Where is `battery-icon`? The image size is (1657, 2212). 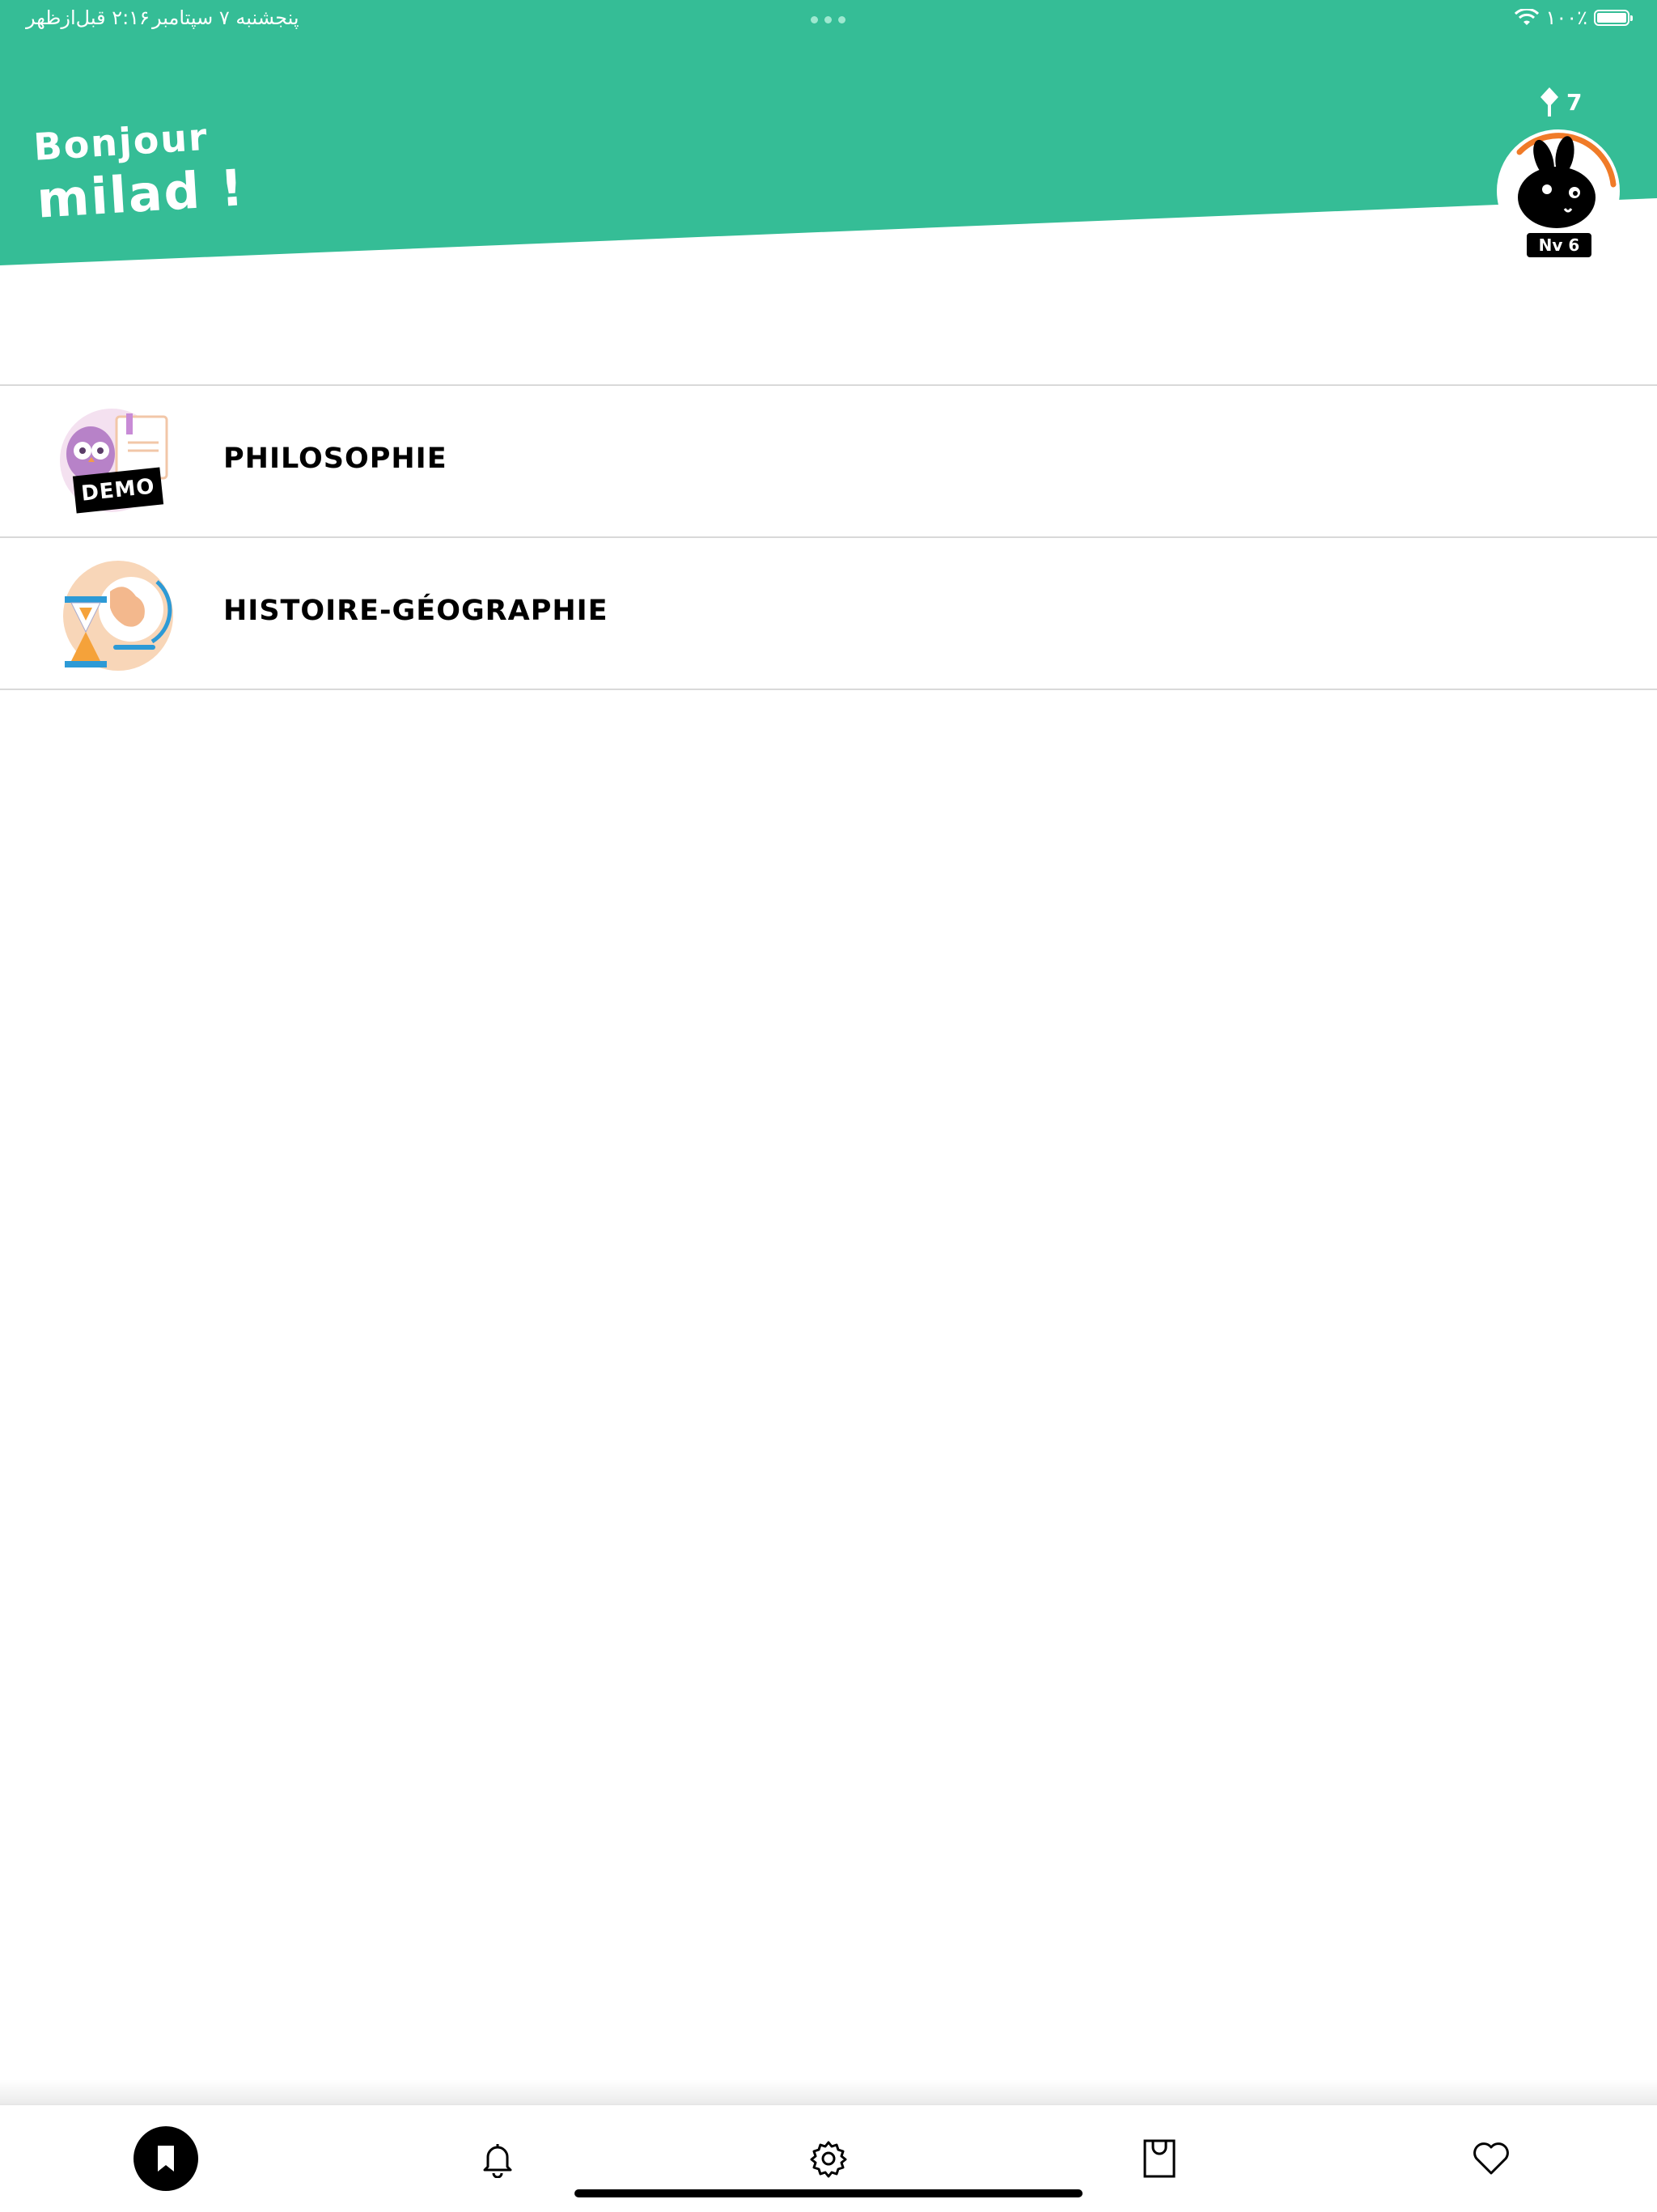 battery-icon is located at coordinates (1614, 18).